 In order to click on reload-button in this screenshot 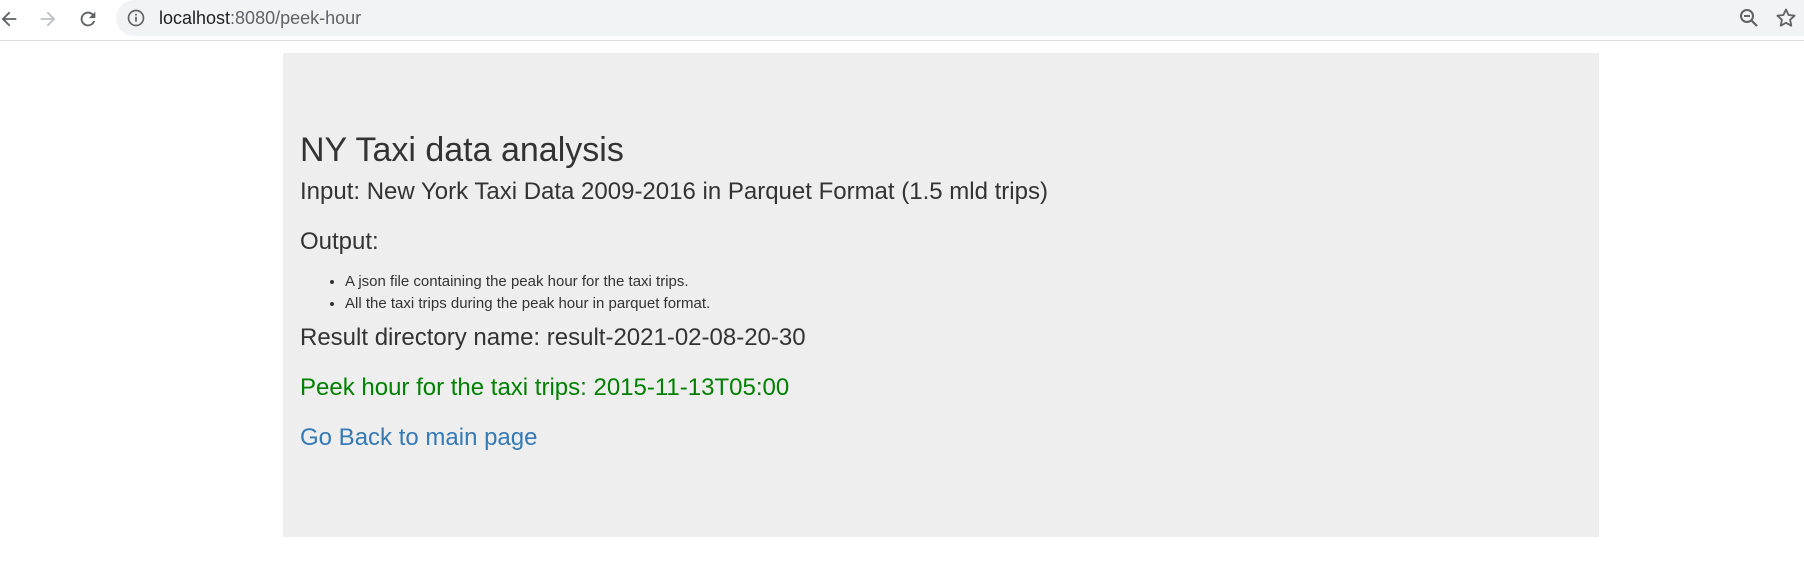, I will do `click(88, 19)`.